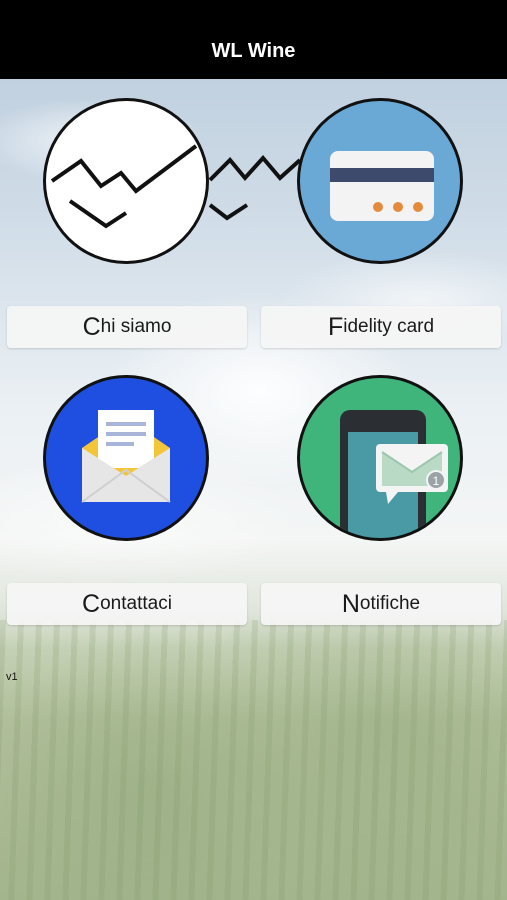 This screenshot has width=507, height=900. I want to click on contattaci-label: ontattaci, so click(136, 603).